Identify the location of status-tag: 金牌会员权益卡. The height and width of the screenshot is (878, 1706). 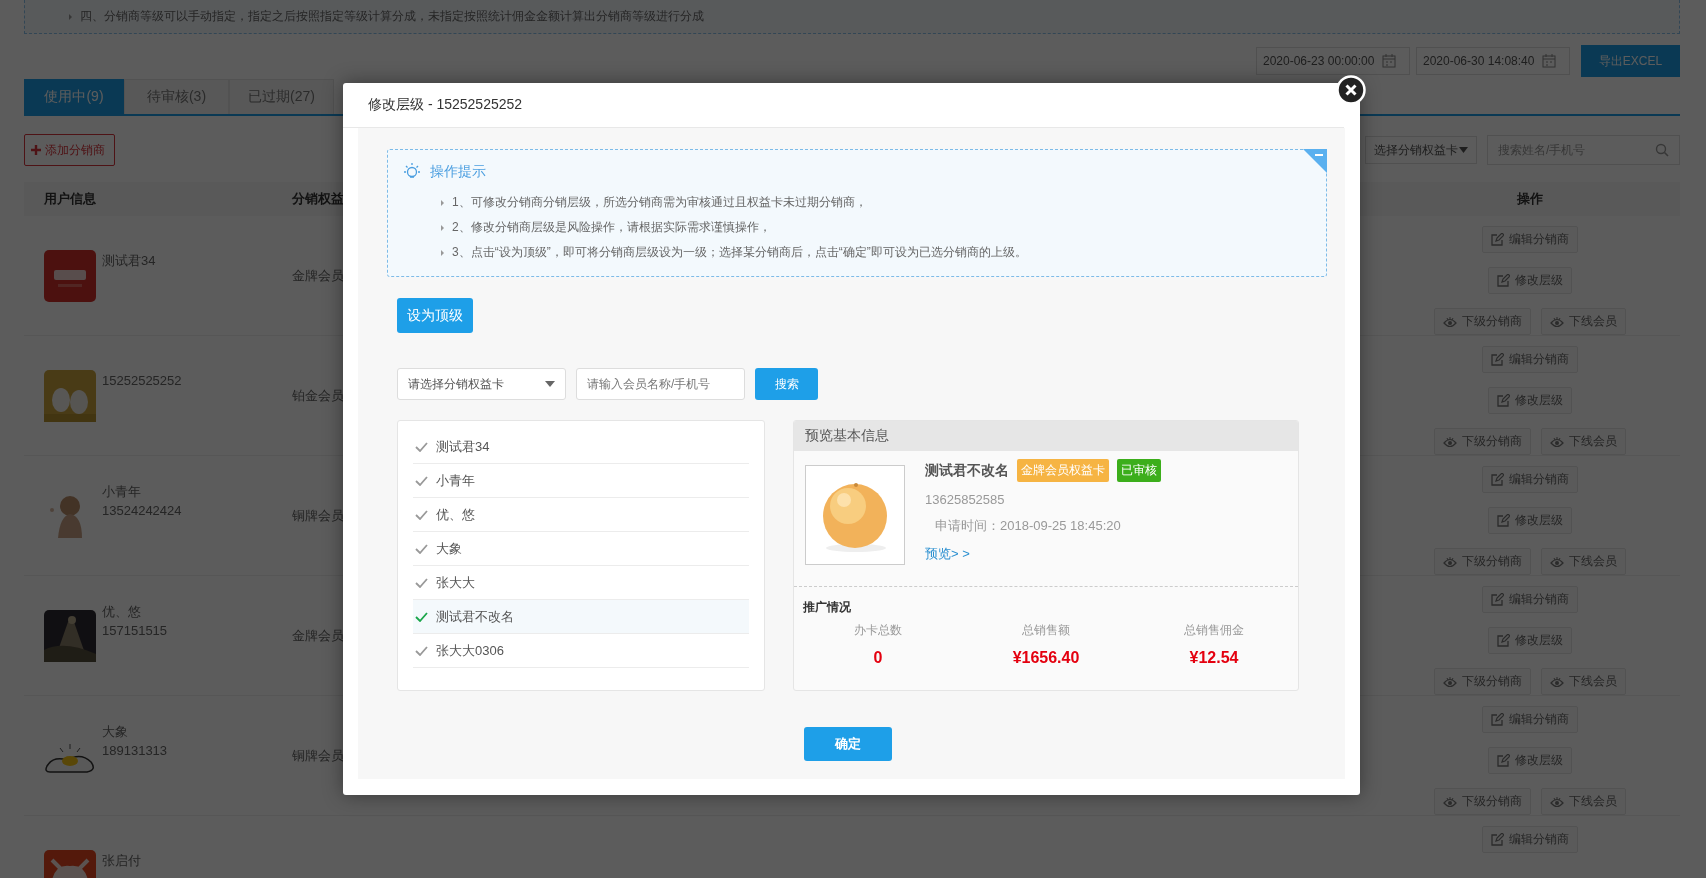
(1063, 470).